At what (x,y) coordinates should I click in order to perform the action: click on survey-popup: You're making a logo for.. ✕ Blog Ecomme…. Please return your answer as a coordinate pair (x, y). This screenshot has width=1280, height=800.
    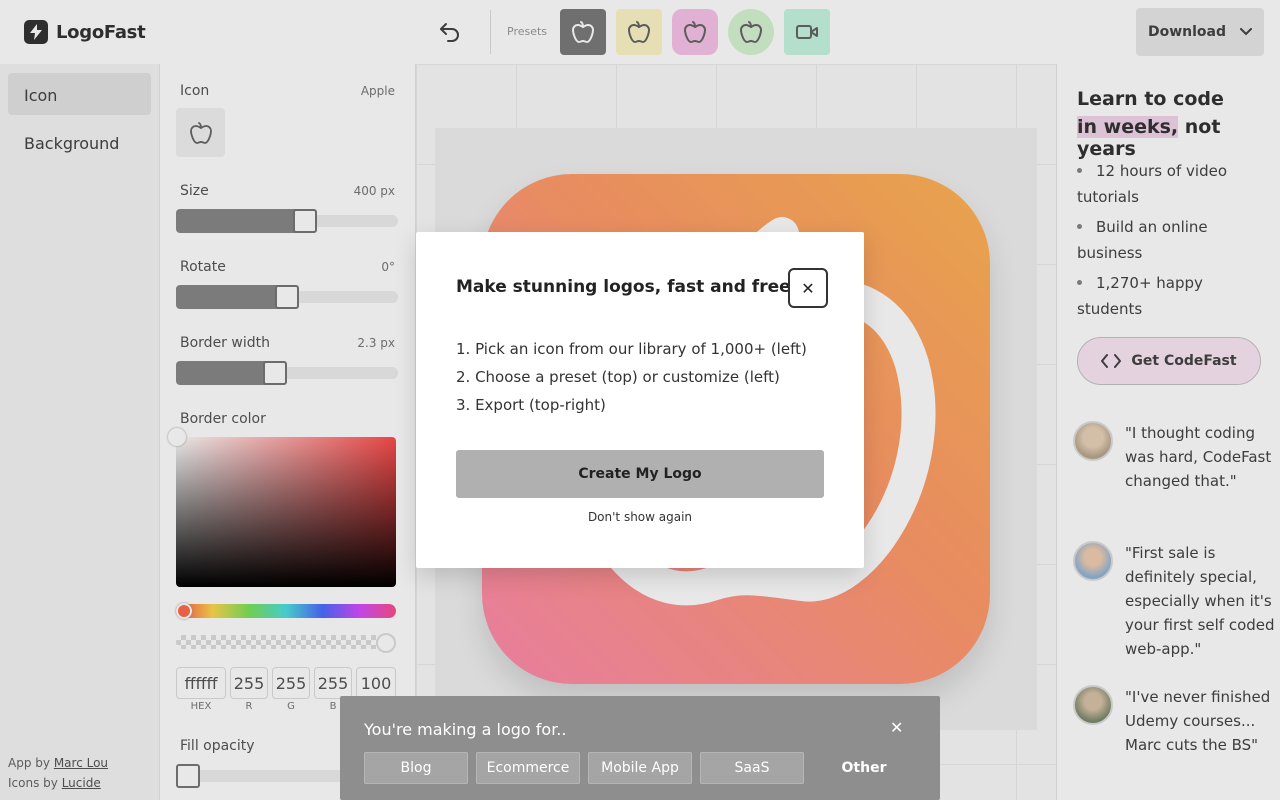
    Looking at the image, I should click on (640, 748).